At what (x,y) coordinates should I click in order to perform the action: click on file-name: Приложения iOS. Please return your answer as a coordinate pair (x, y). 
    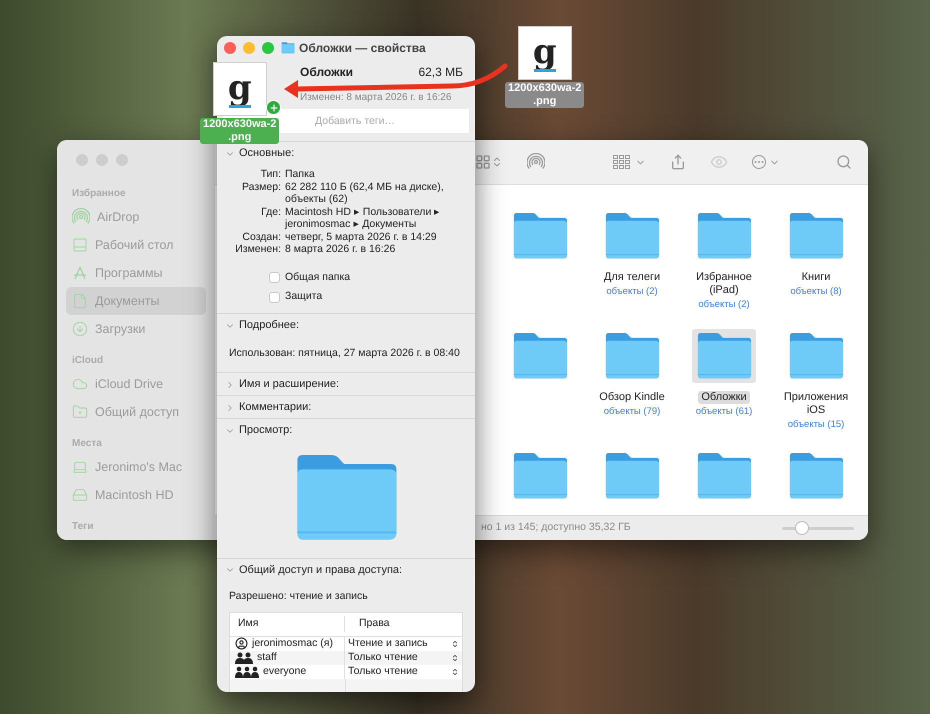
    Looking at the image, I should click on (816, 403).